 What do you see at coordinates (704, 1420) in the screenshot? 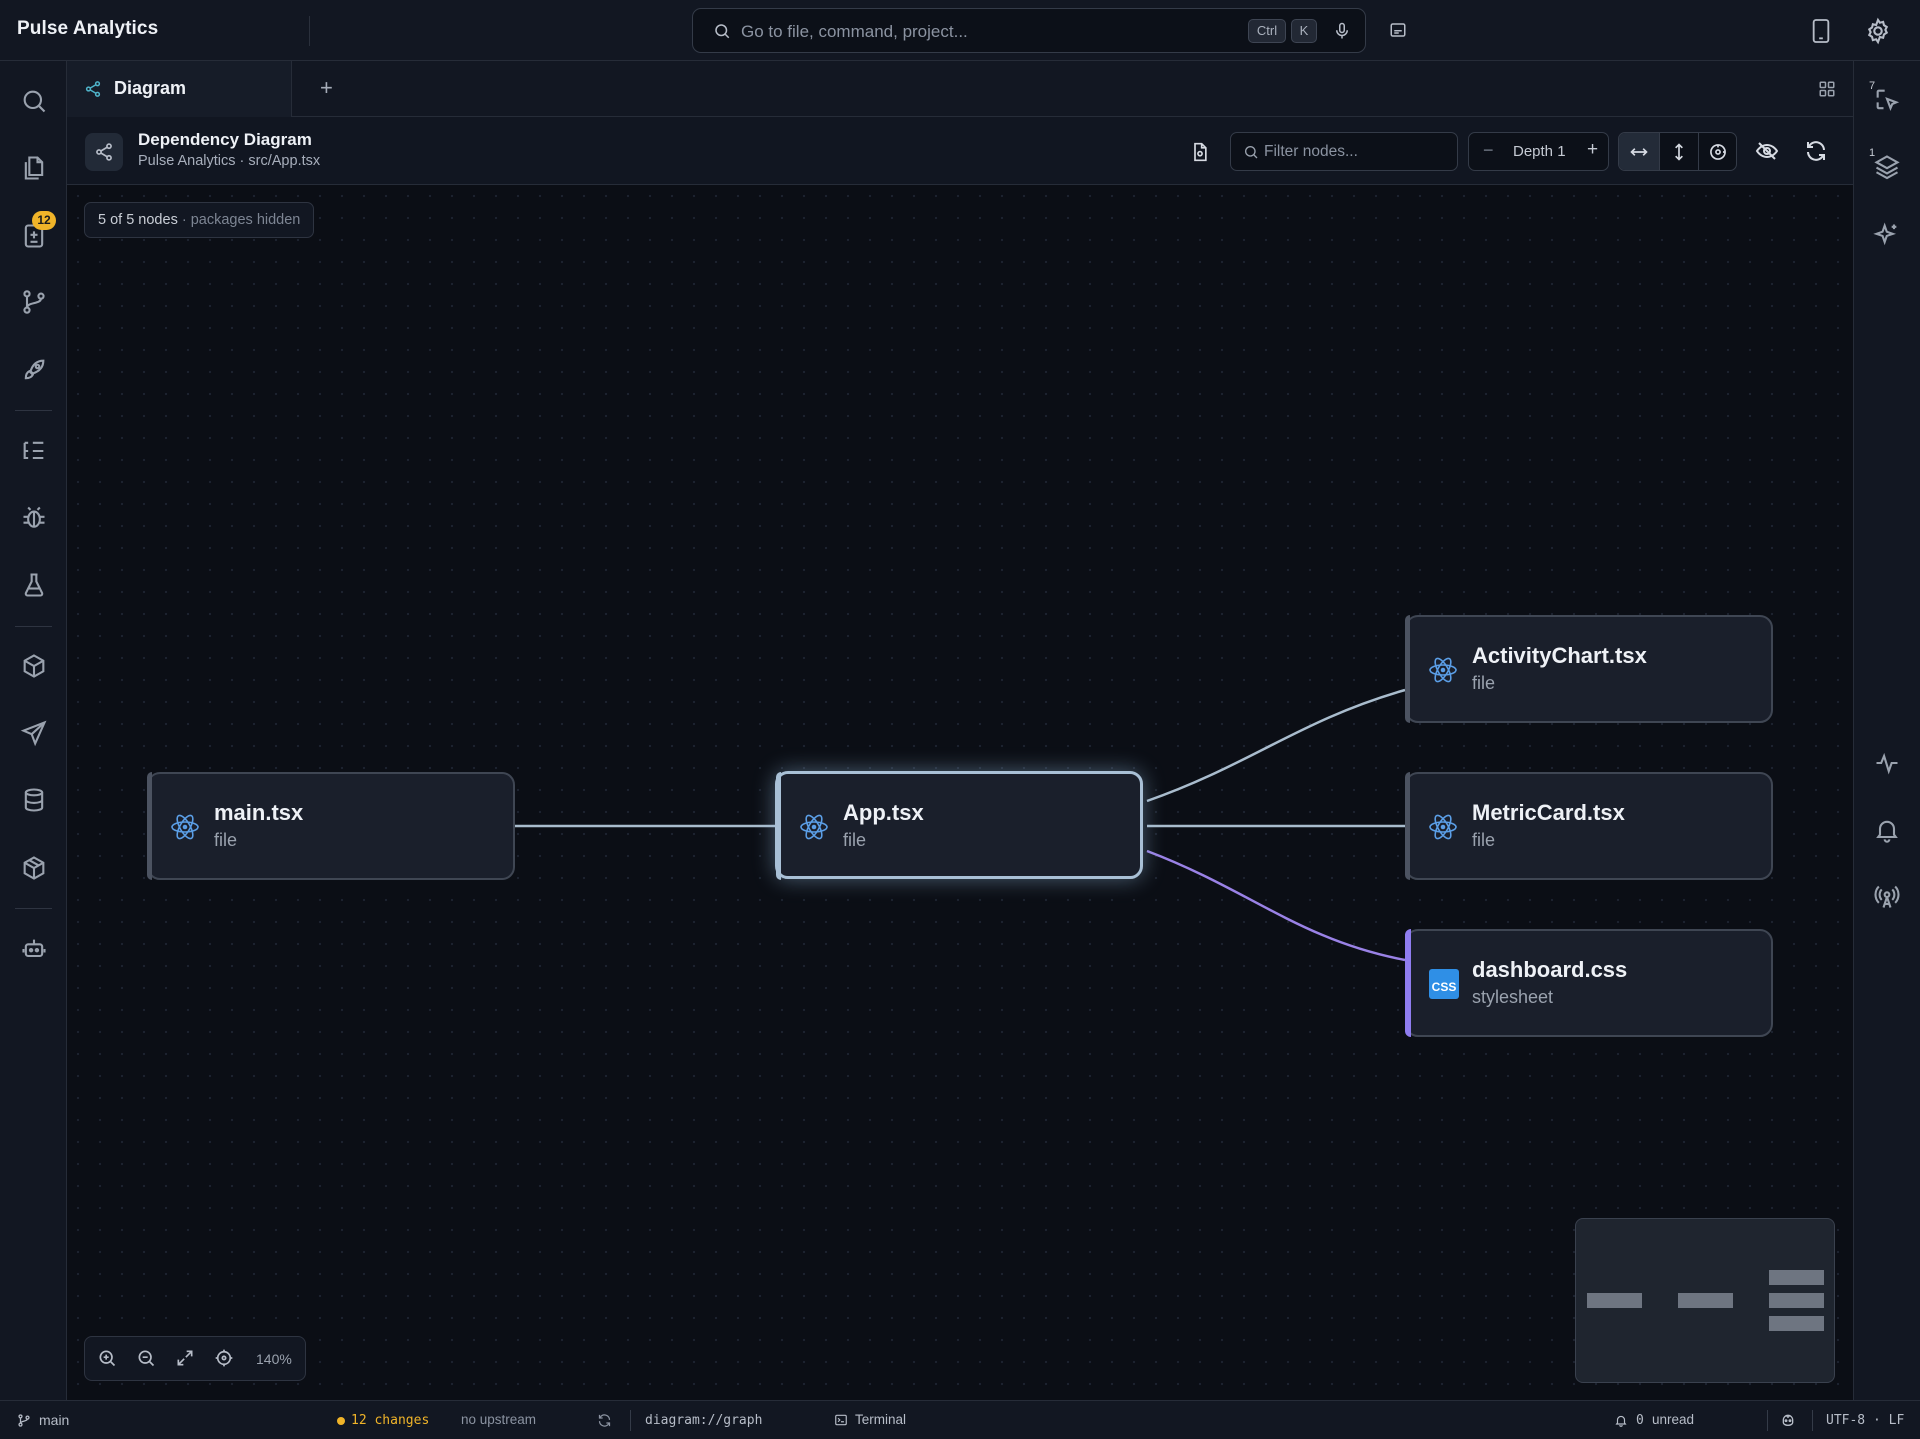
I see `document-uri: diagram://graph` at bounding box center [704, 1420].